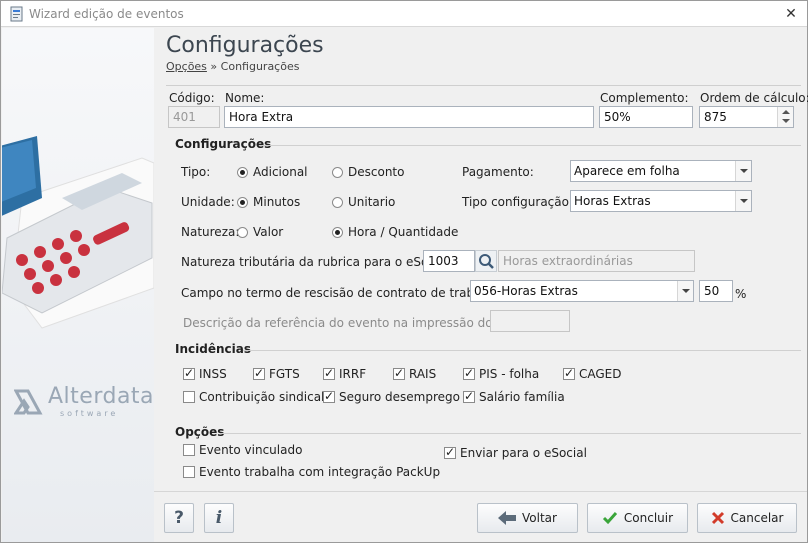  I want to click on ordem-calculo-input: 875, so click(746, 117).